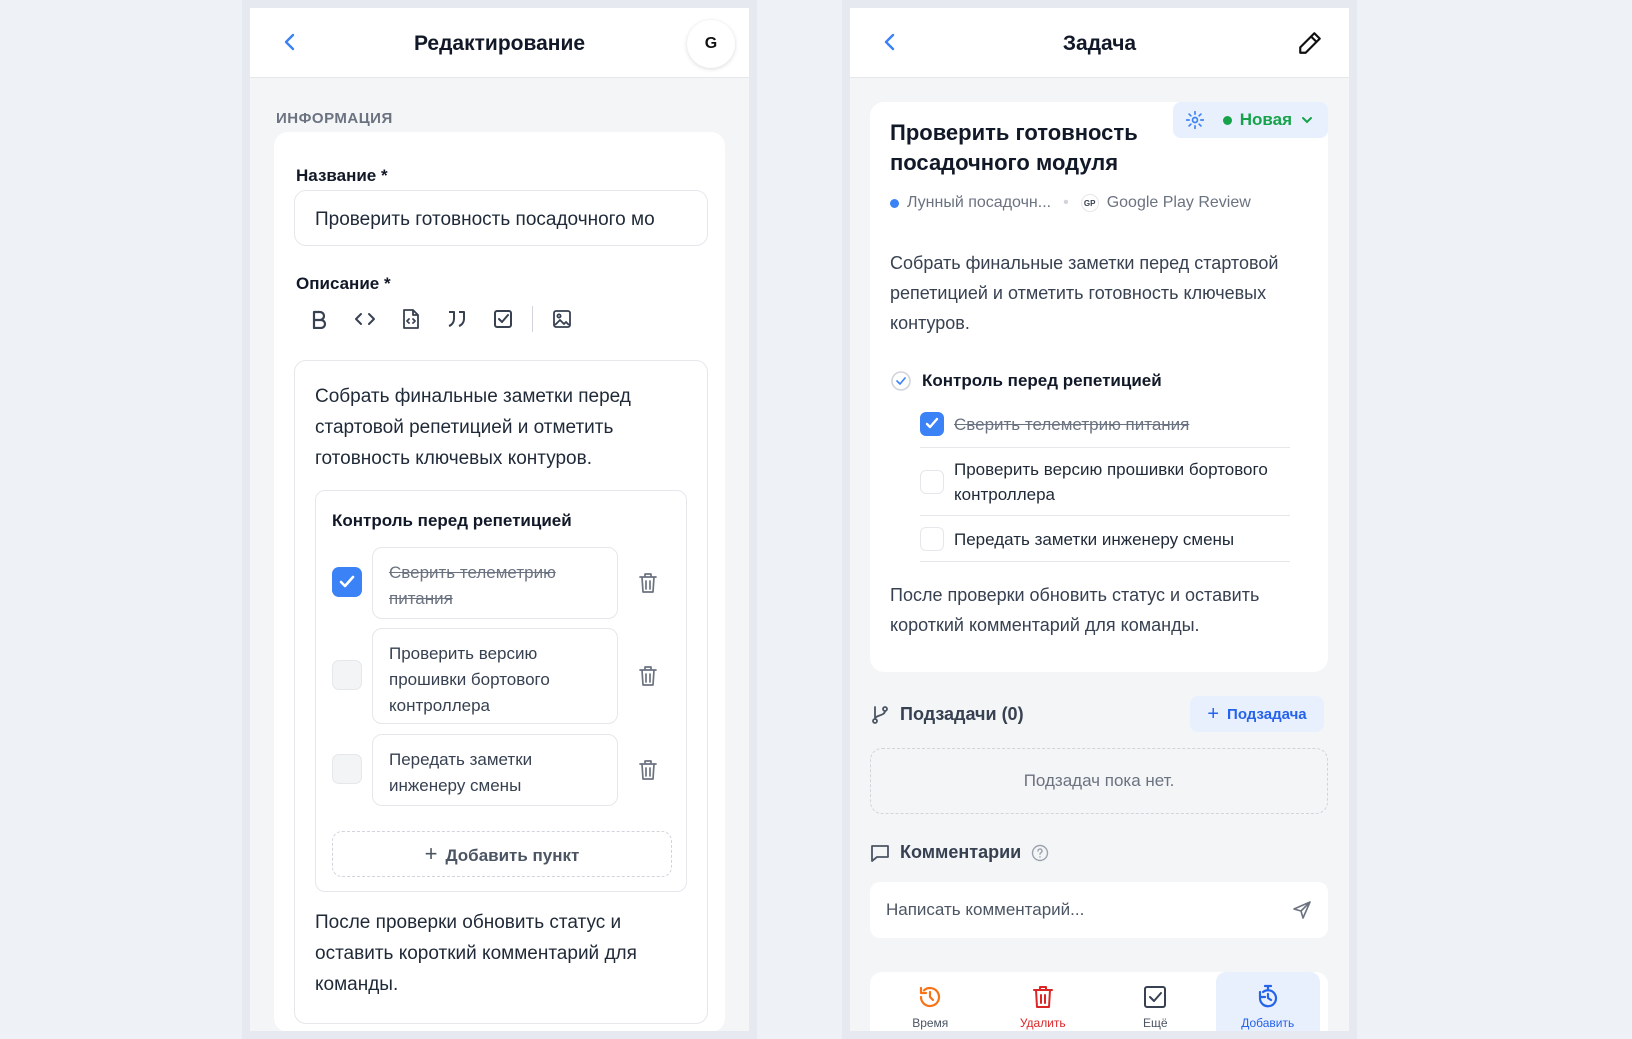 The image size is (1632, 1039). What do you see at coordinates (1310, 43) in the screenshot?
I see `pencil-icon` at bounding box center [1310, 43].